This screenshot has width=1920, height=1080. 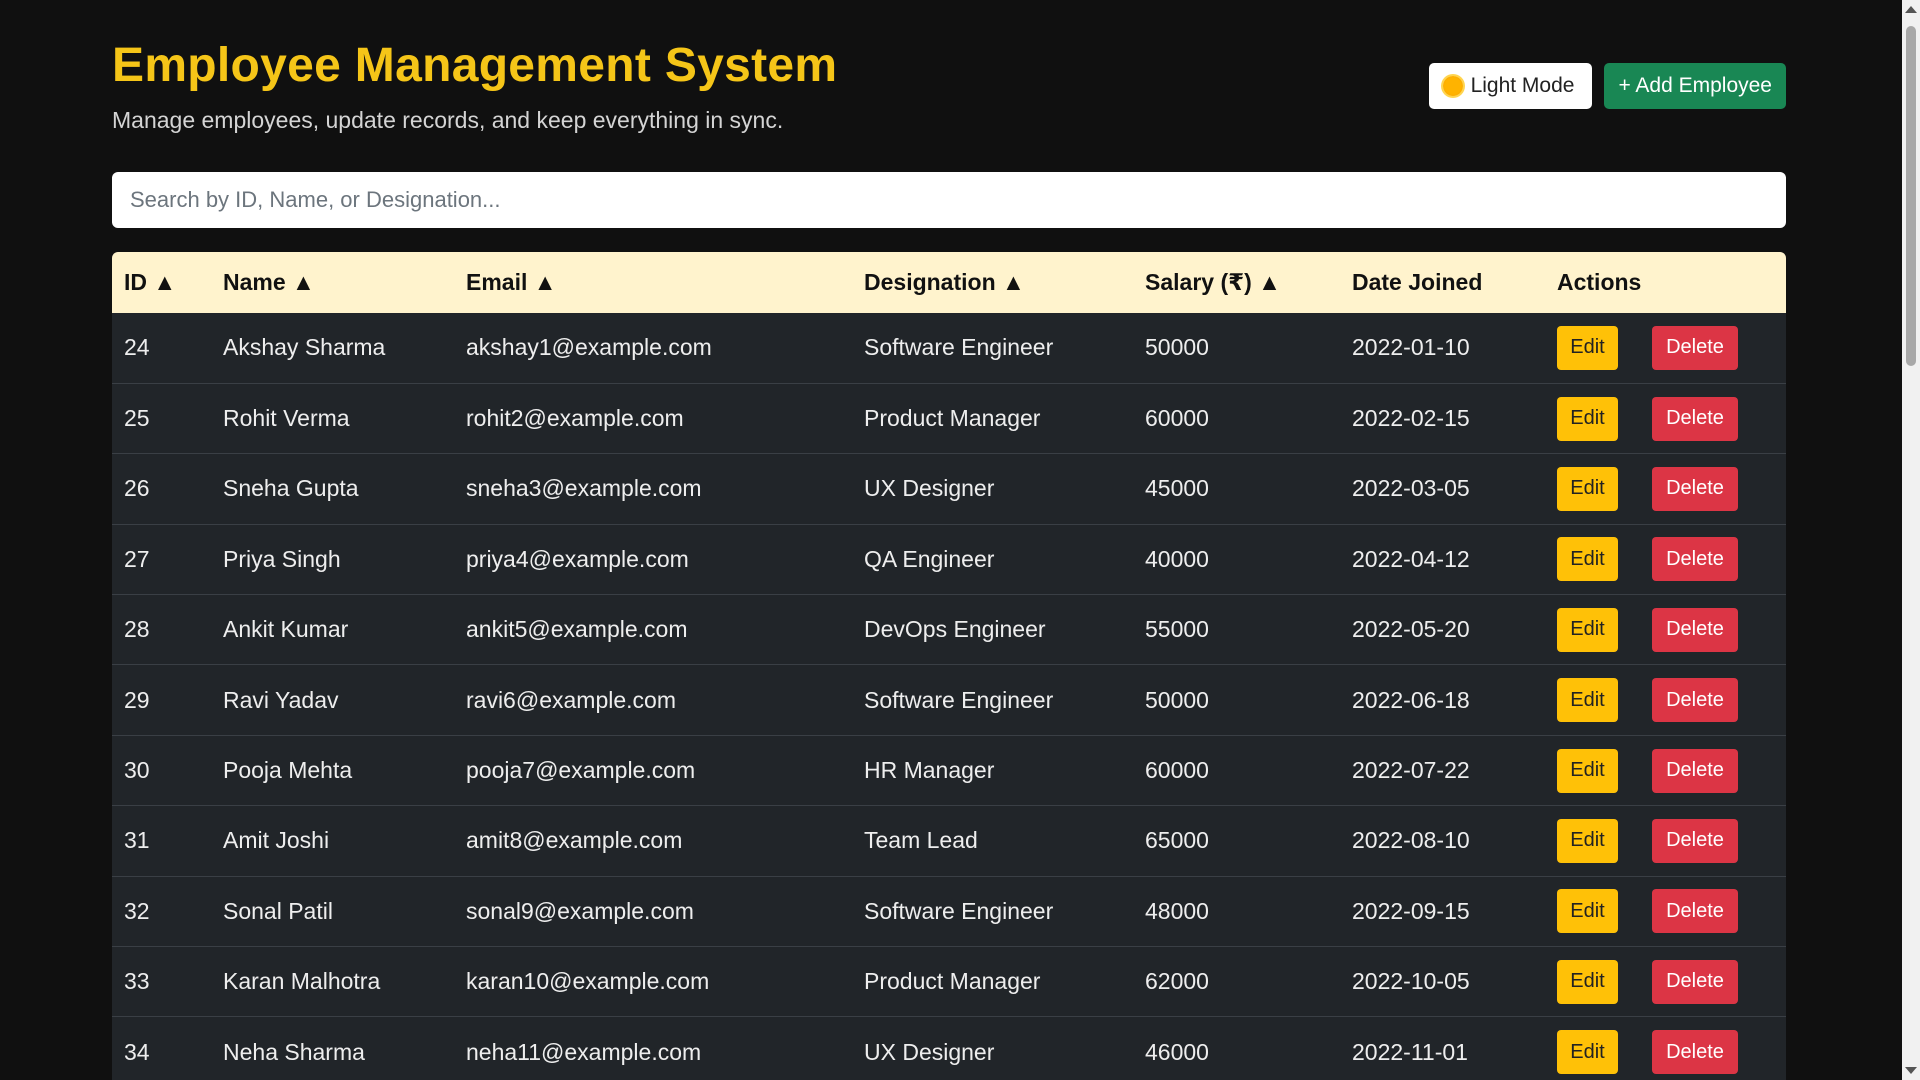 I want to click on cell-designation: HR Manager, so click(x=929, y=770).